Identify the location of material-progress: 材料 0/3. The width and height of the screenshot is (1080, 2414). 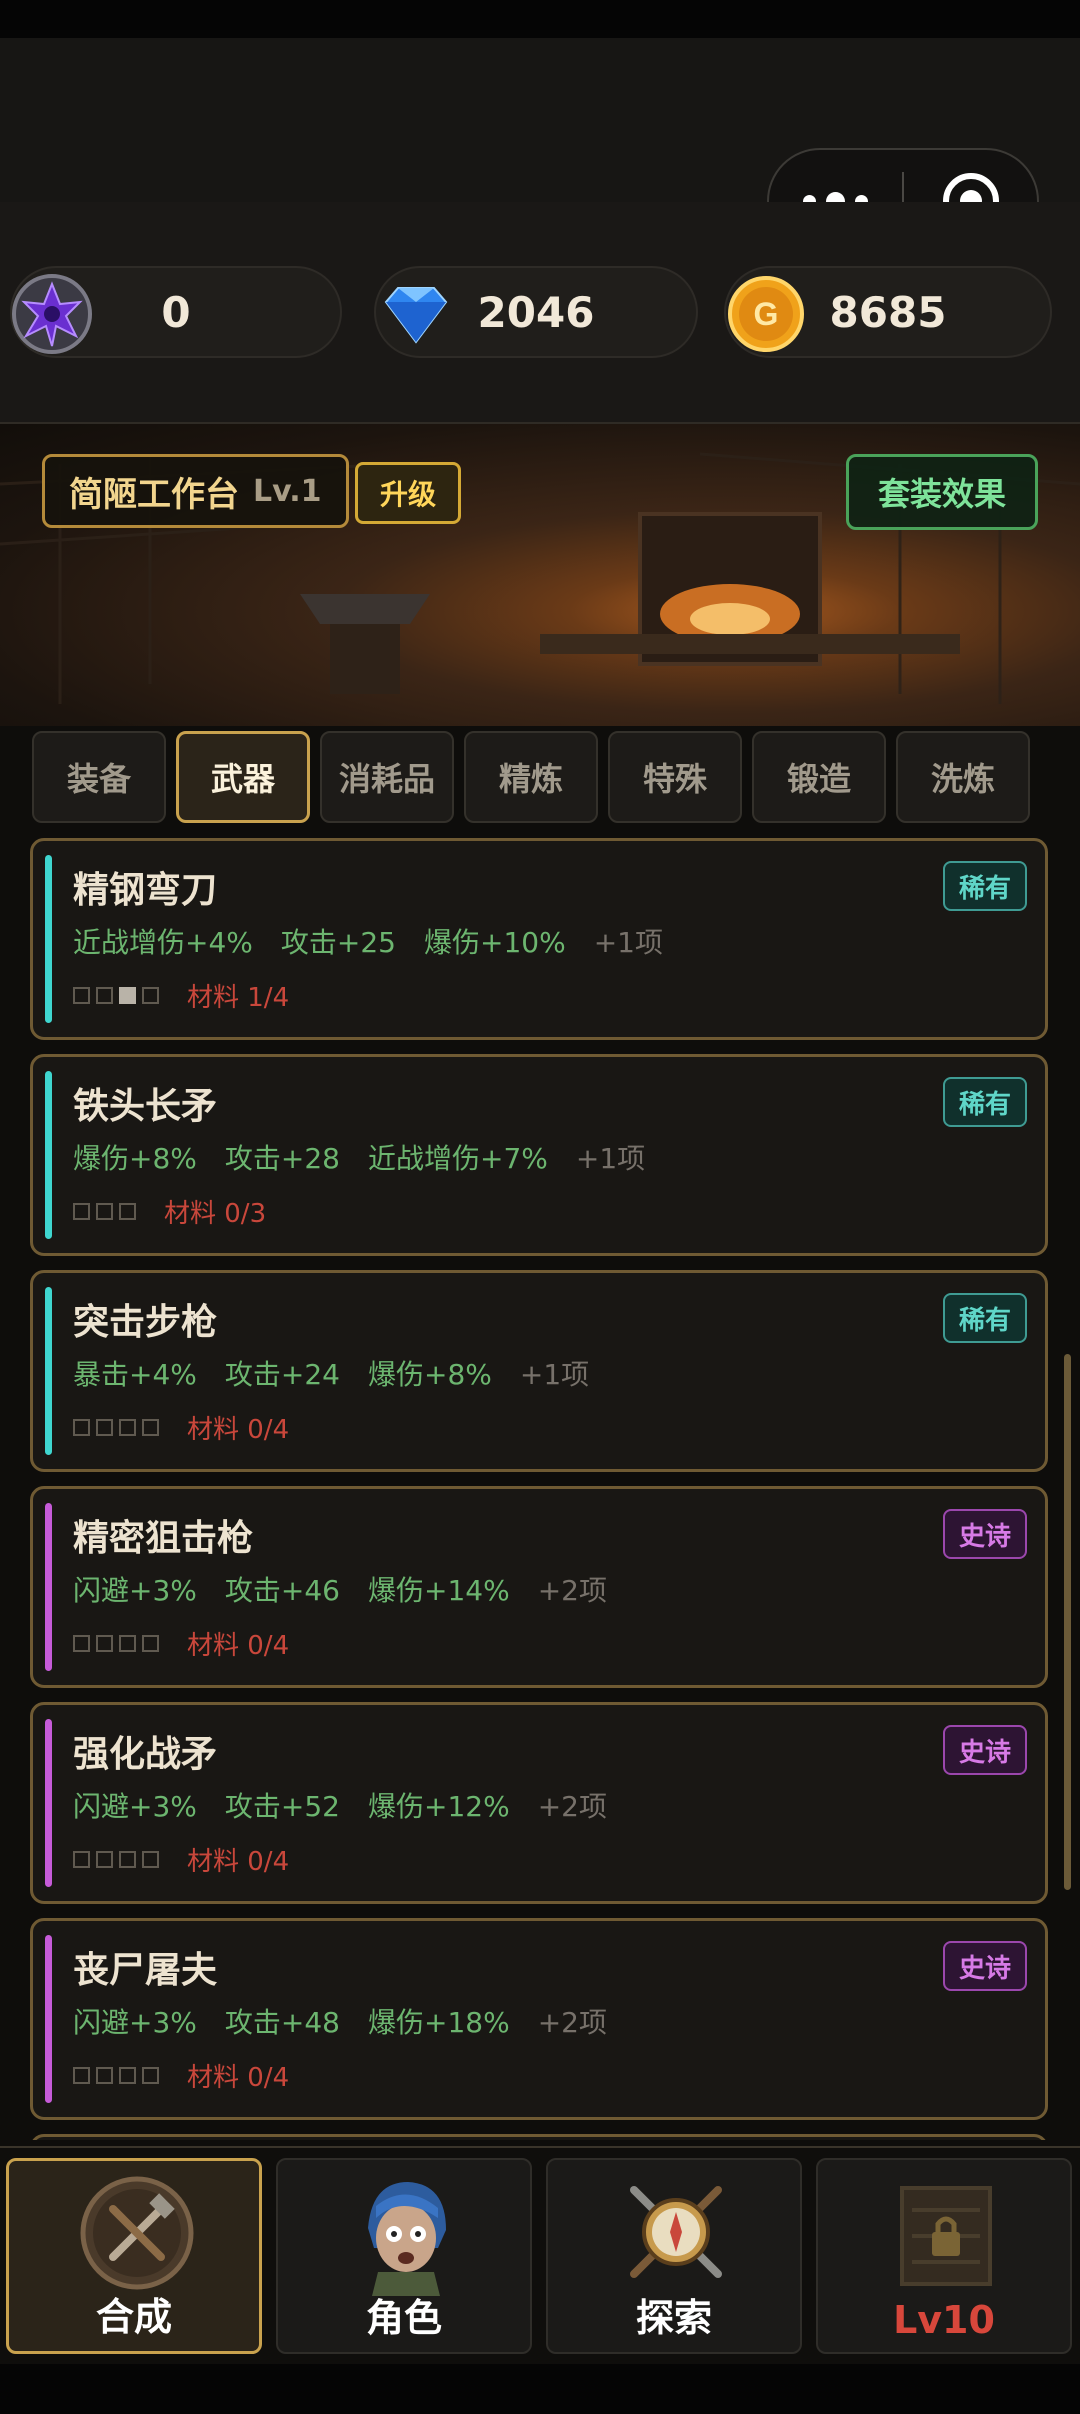
(169, 1211).